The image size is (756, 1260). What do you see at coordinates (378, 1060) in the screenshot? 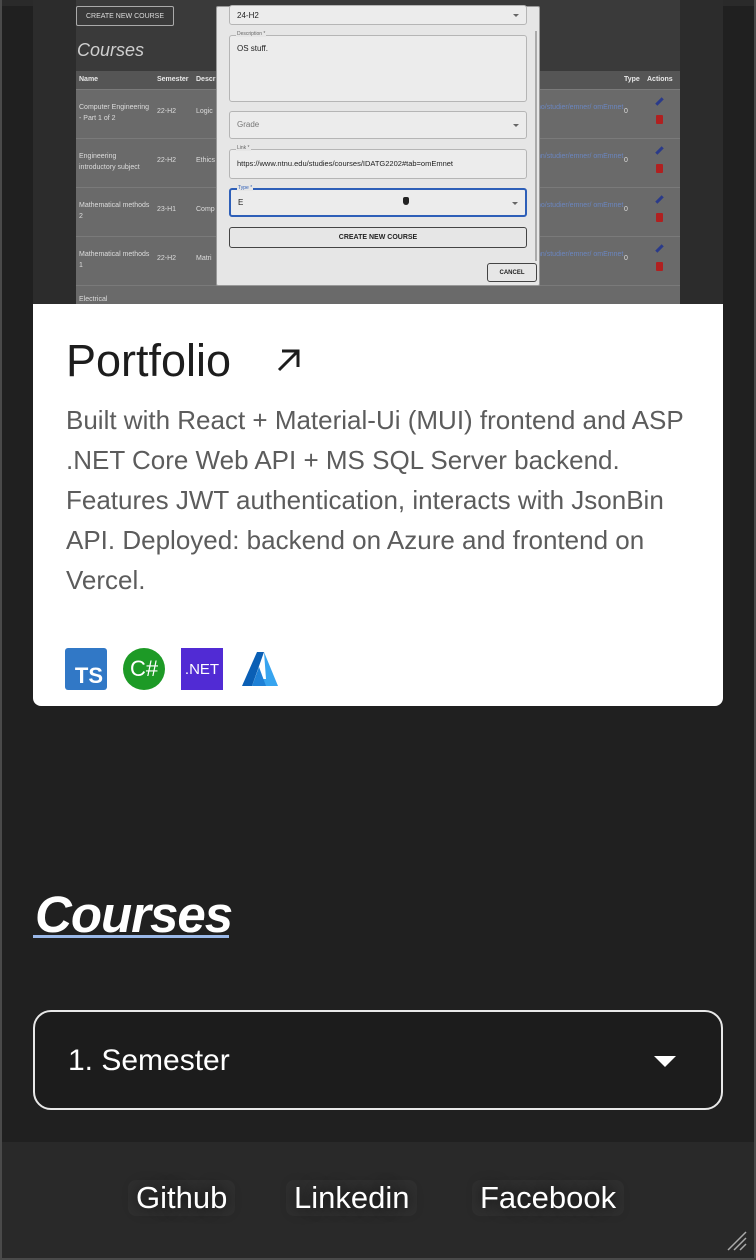
I see `semester-select: 1. Semester` at bounding box center [378, 1060].